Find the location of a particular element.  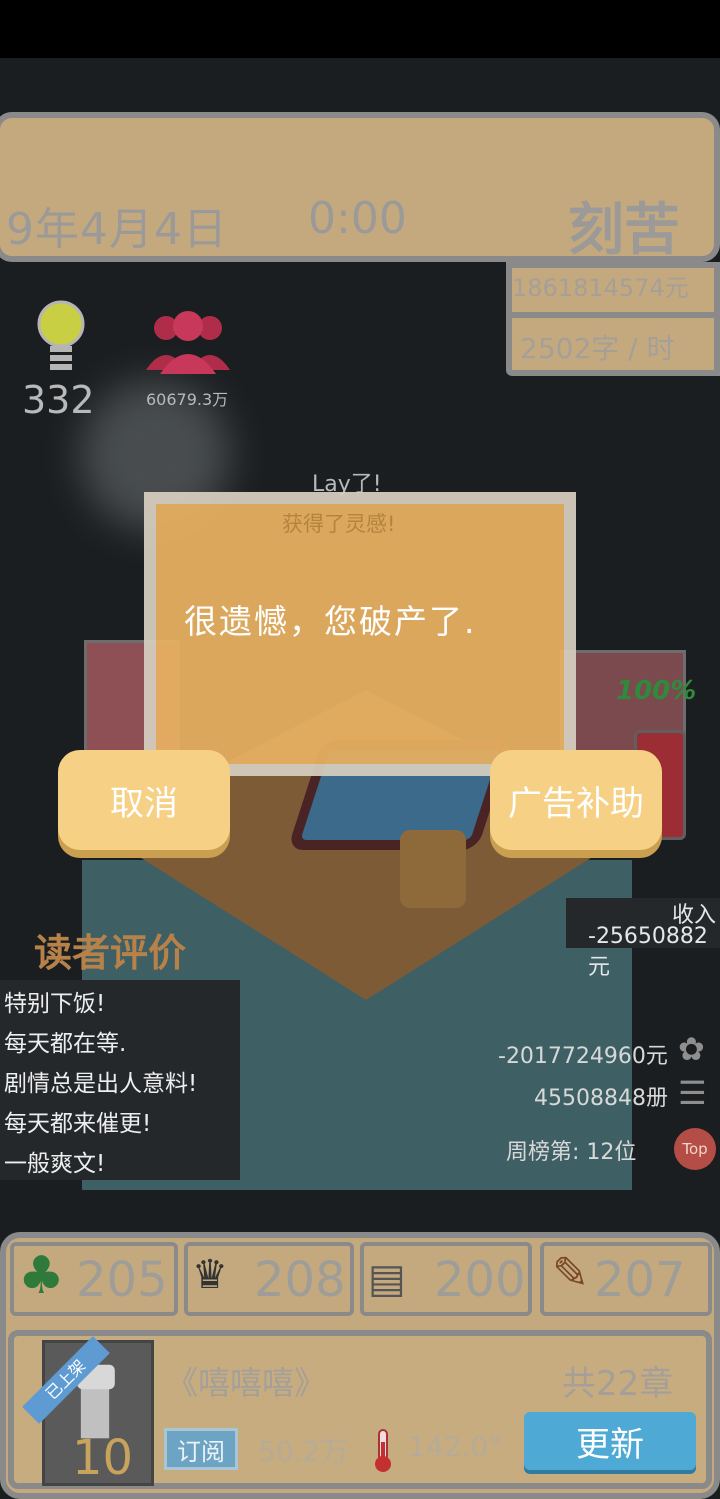

books-sold: 45508848册 is located at coordinates (601, 1098).